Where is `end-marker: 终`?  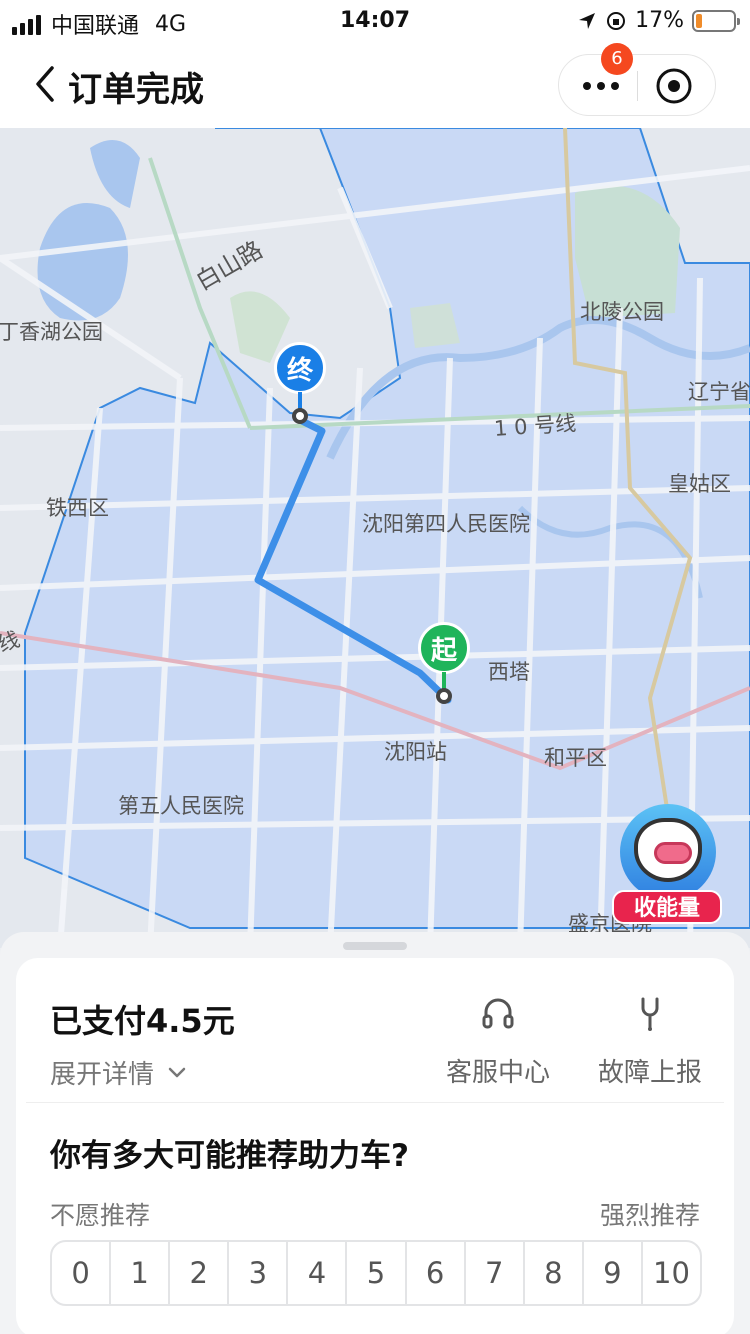 end-marker: 终 is located at coordinates (302, 383).